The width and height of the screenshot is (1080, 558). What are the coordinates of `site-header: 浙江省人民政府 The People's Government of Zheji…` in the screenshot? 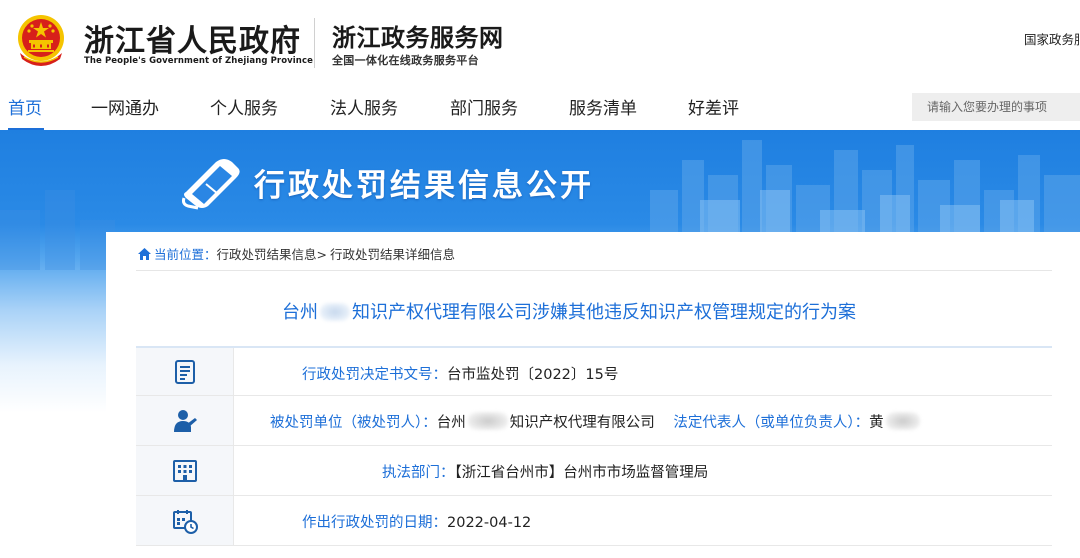 It's located at (540, 40).